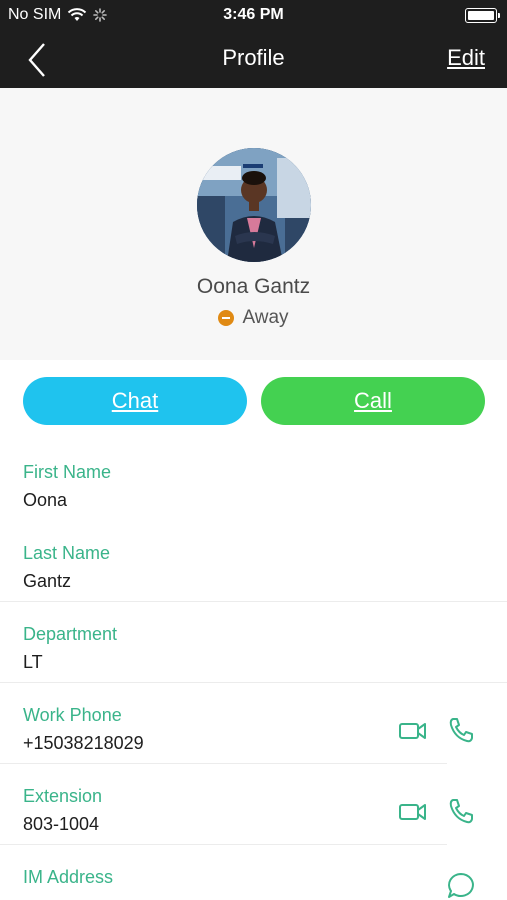 This screenshot has height=900, width=507. I want to click on contact-name: Oona Gantz, so click(253, 286).